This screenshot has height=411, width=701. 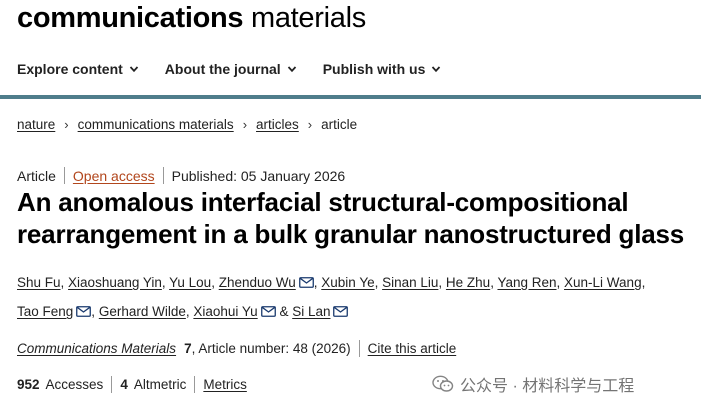 What do you see at coordinates (277, 124) in the screenshot?
I see `breadcrumb-articles: articles` at bounding box center [277, 124].